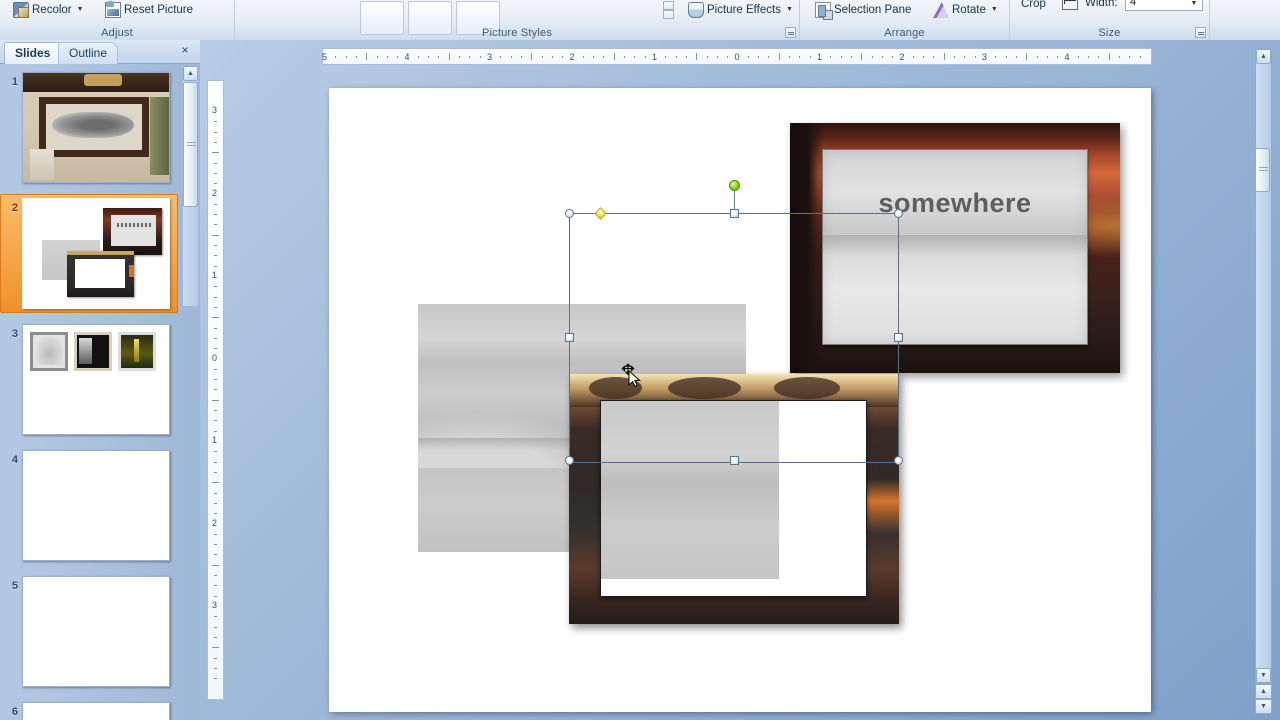 The image size is (1280, 720). I want to click on next-slide-button: ▼, so click(1263, 706).